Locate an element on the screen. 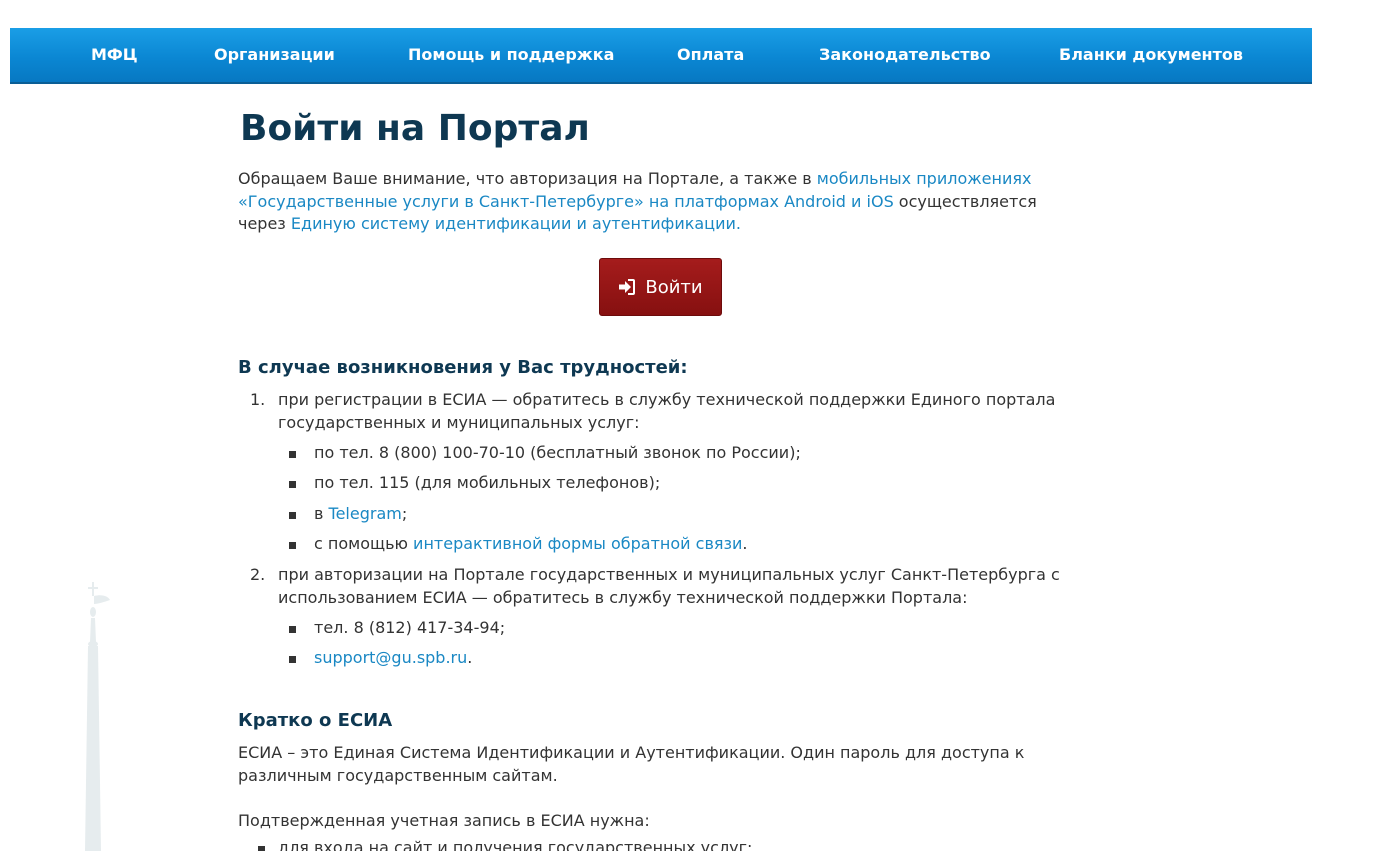  telegram-suffix: ; is located at coordinates (404, 513).